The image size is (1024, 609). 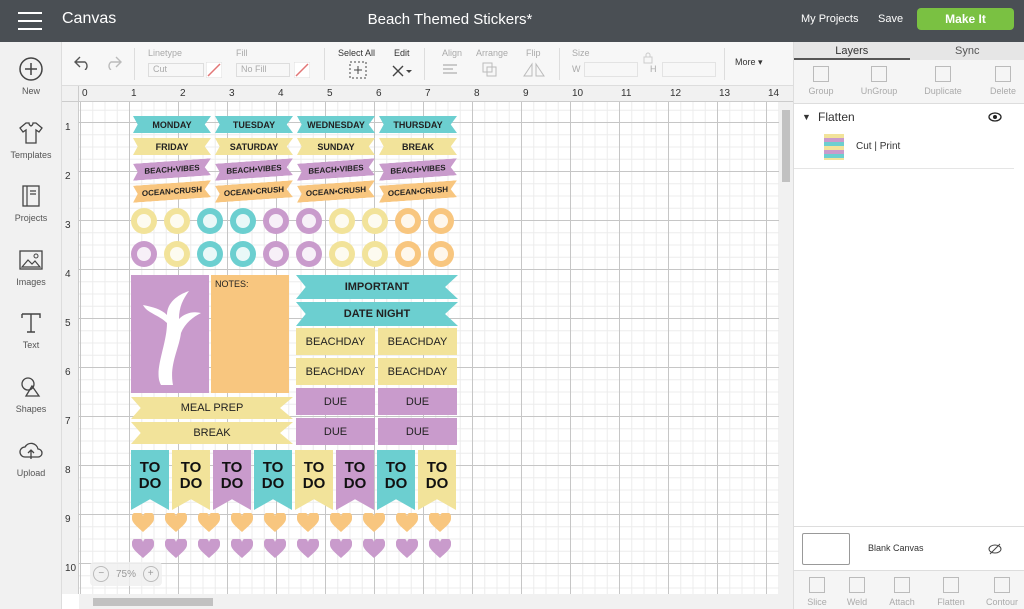 What do you see at coordinates (995, 549) in the screenshot?
I see `eye-hidden-icon` at bounding box center [995, 549].